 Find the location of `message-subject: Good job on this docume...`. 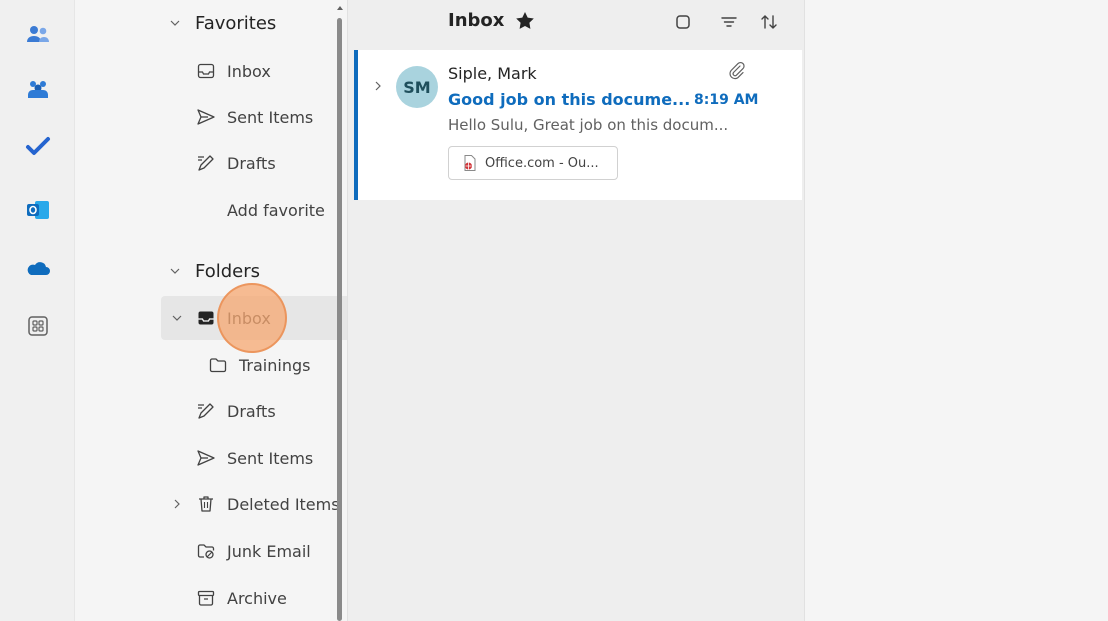

message-subject: Good job on this docume... is located at coordinates (569, 99).